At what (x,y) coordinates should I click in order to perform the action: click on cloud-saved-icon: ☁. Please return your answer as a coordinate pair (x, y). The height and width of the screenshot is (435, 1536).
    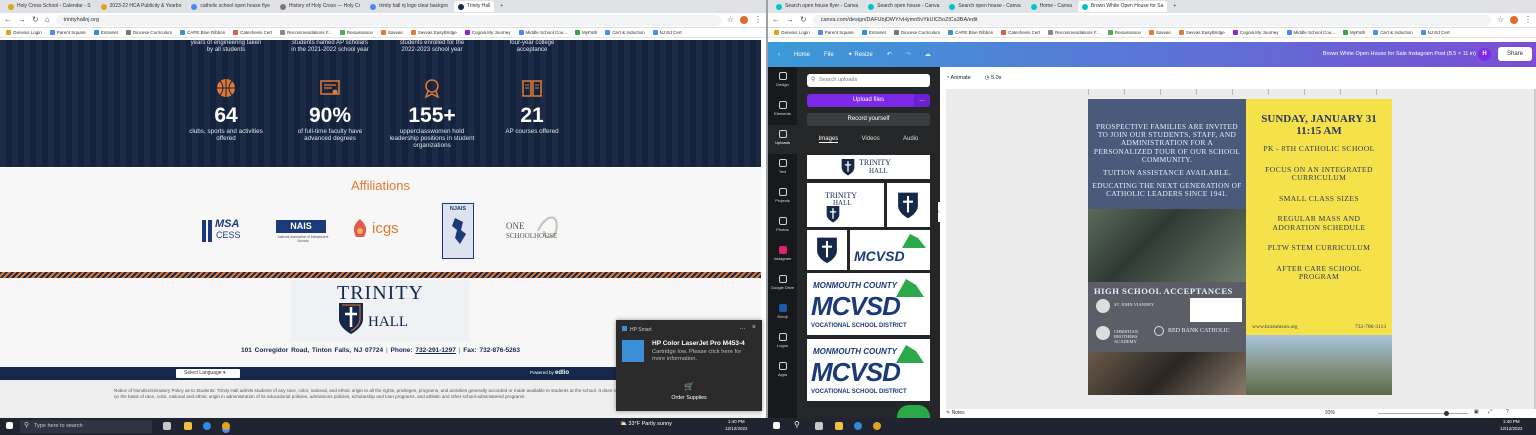
    Looking at the image, I should click on (928, 54).